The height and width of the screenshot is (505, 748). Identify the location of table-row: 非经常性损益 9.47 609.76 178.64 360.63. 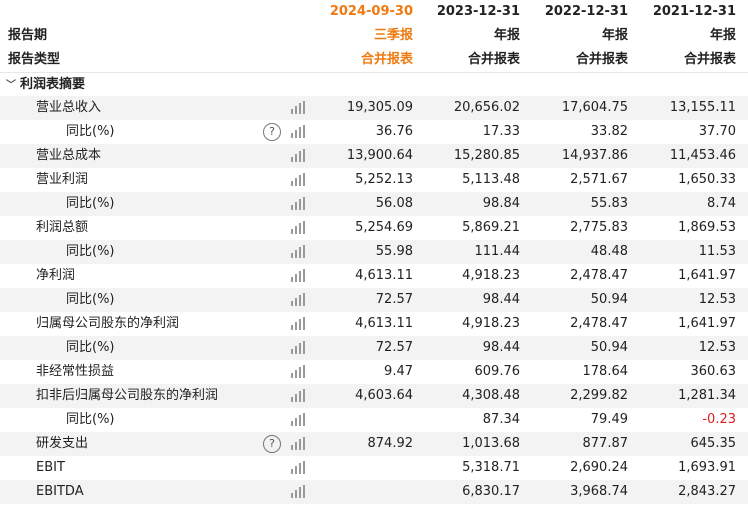
(374, 372).